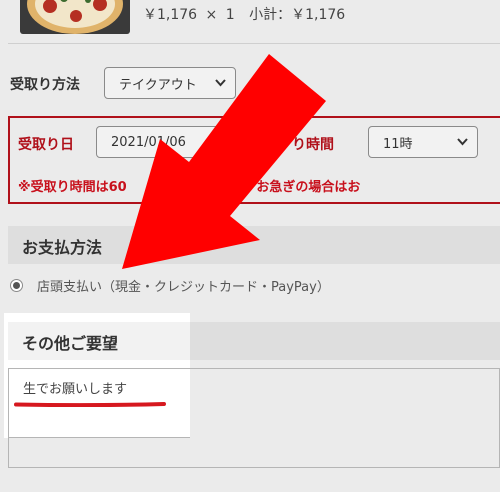 This screenshot has height=492, width=500. Describe the element at coordinates (211, 15) in the screenshot. I see `times-sign: ×` at that location.